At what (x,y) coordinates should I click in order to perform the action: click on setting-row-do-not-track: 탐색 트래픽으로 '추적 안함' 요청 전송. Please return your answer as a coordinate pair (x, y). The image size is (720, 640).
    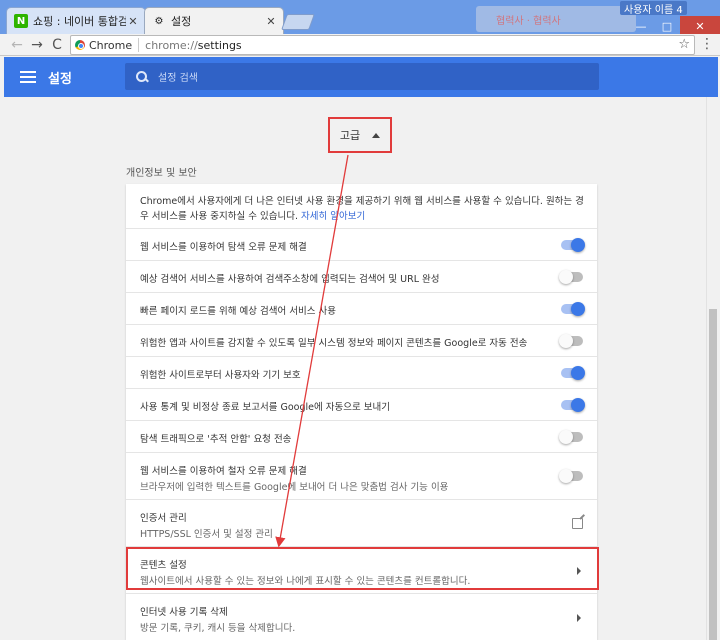
    Looking at the image, I should click on (361, 436).